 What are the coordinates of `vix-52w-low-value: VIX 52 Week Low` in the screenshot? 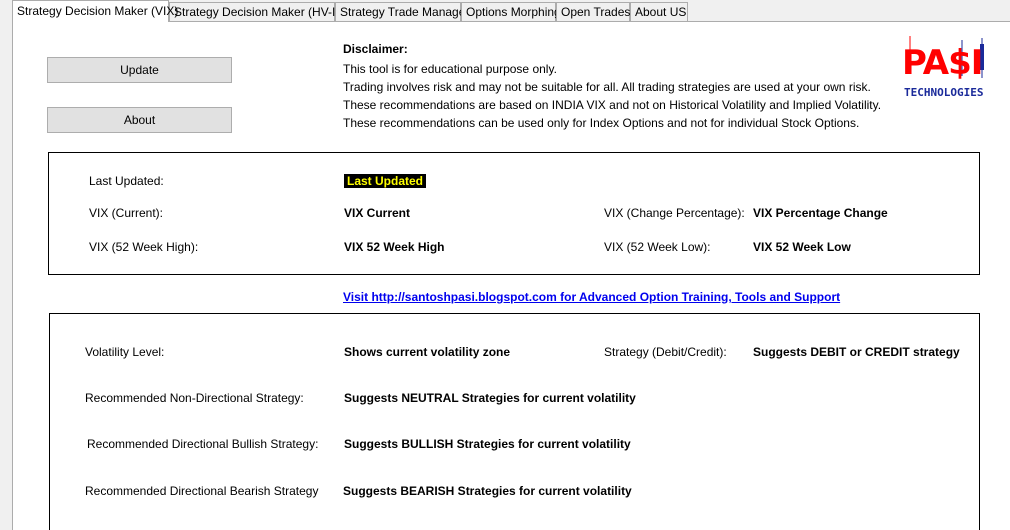 It's located at (802, 247).